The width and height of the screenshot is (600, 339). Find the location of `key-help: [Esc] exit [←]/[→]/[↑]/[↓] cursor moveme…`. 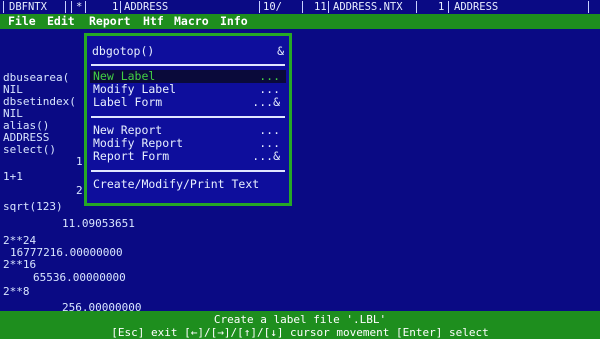

key-help: [Esc] exit [←]/[→]/[↑]/[↓] cursor moveme… is located at coordinates (300, 332).